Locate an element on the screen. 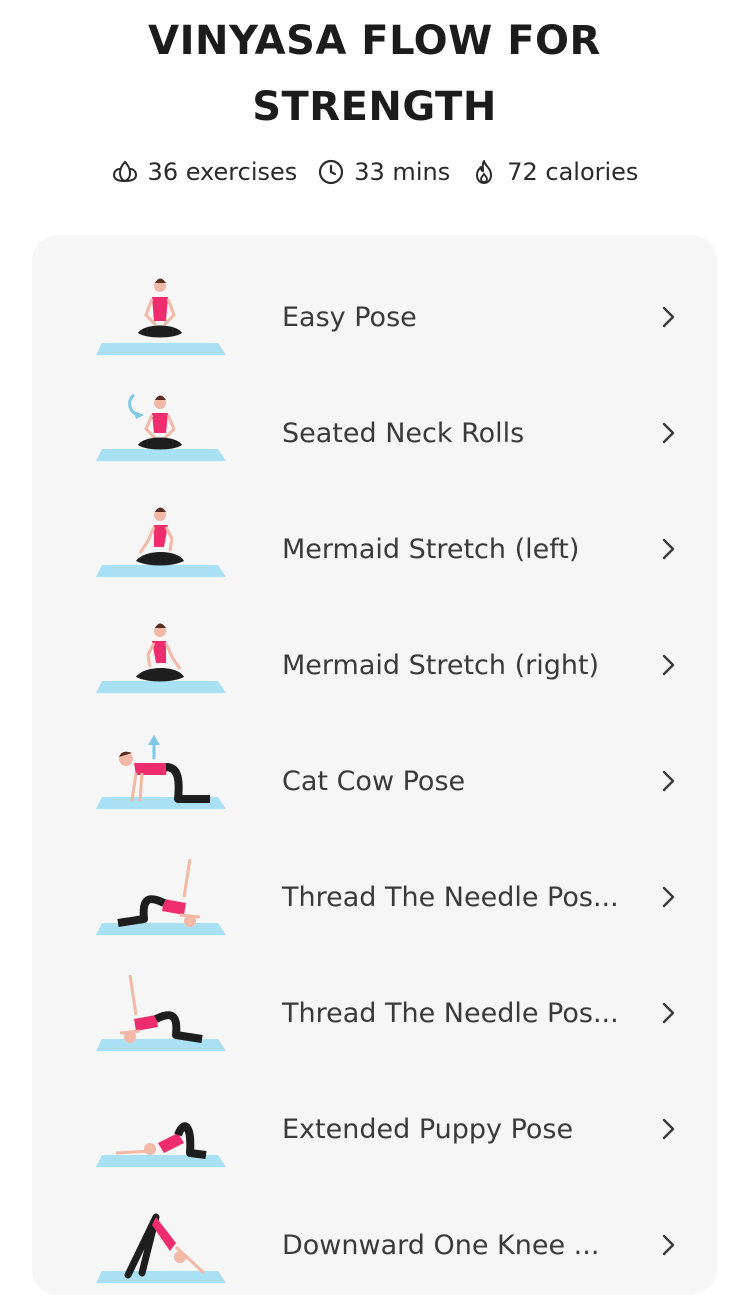 Image resolution: width=749 pixels, height=1295 pixels. flame-icon is located at coordinates (484, 172).